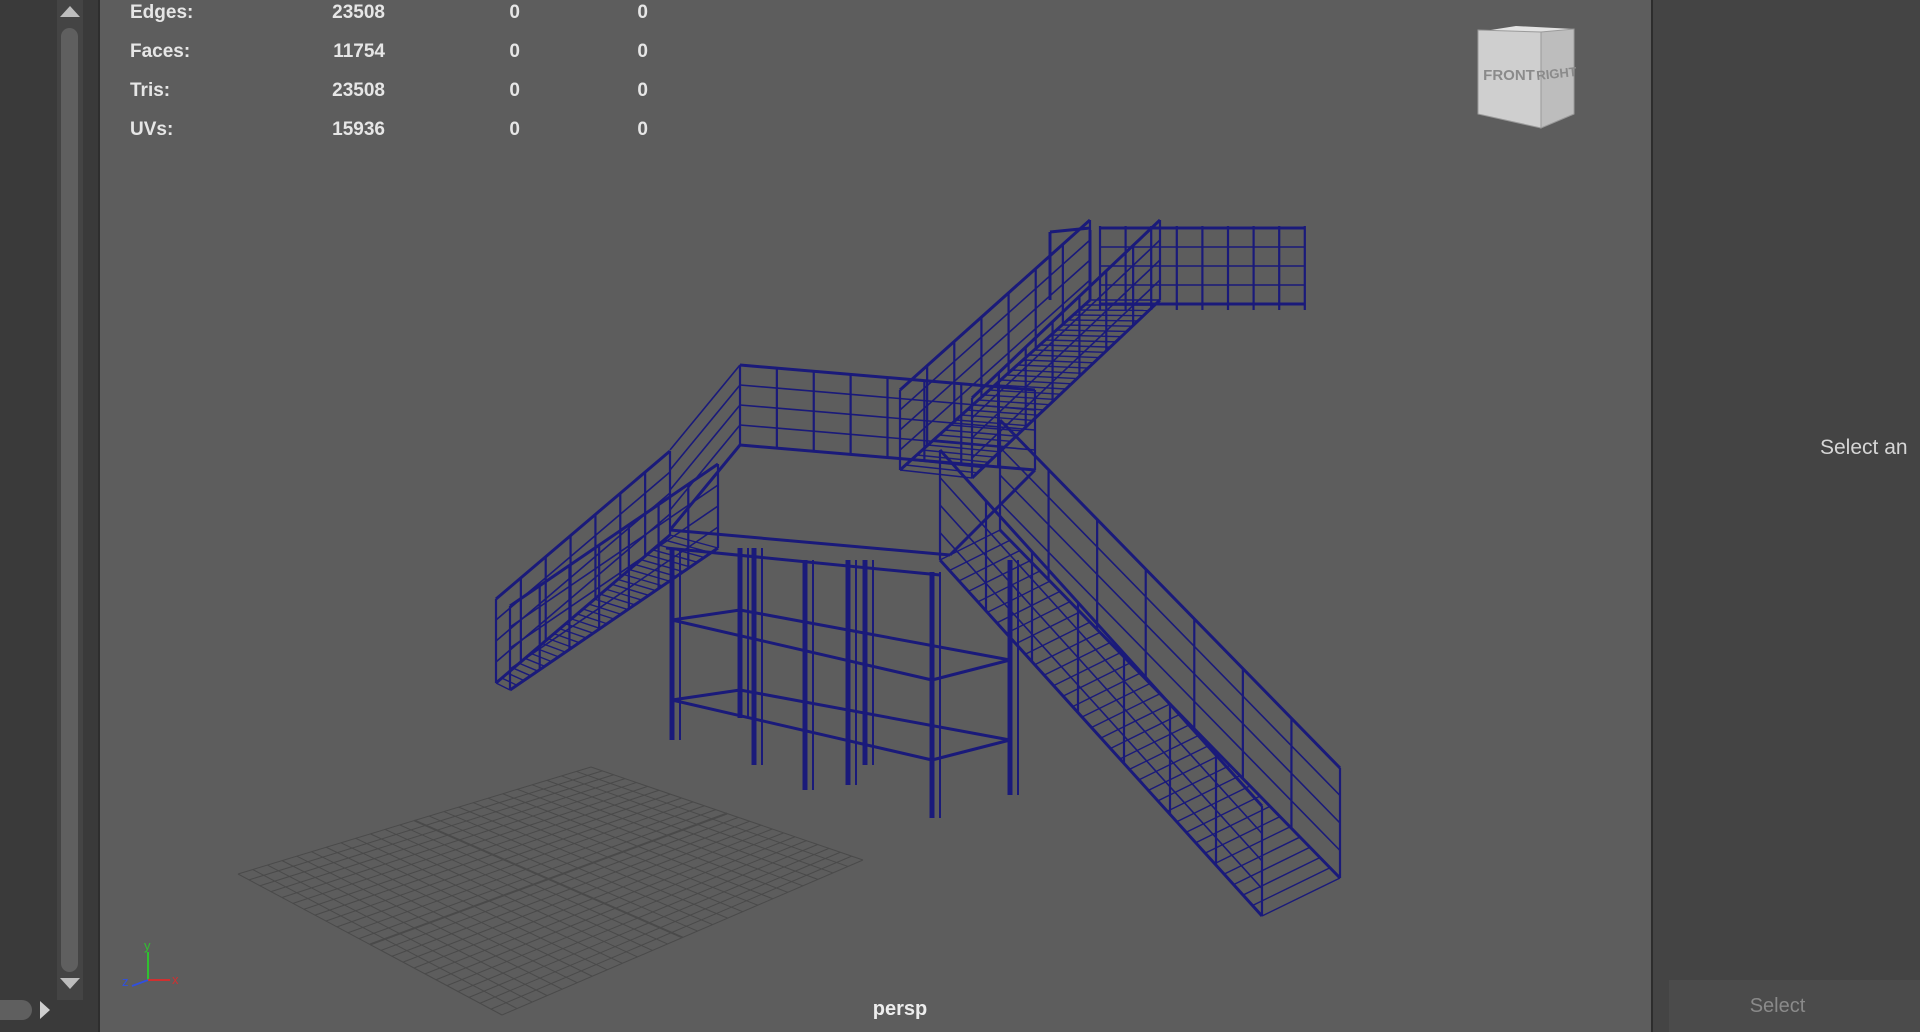 Image resolution: width=1920 pixels, height=1032 pixels. I want to click on axis-gizmo-icon: y x z, so click(150, 963).